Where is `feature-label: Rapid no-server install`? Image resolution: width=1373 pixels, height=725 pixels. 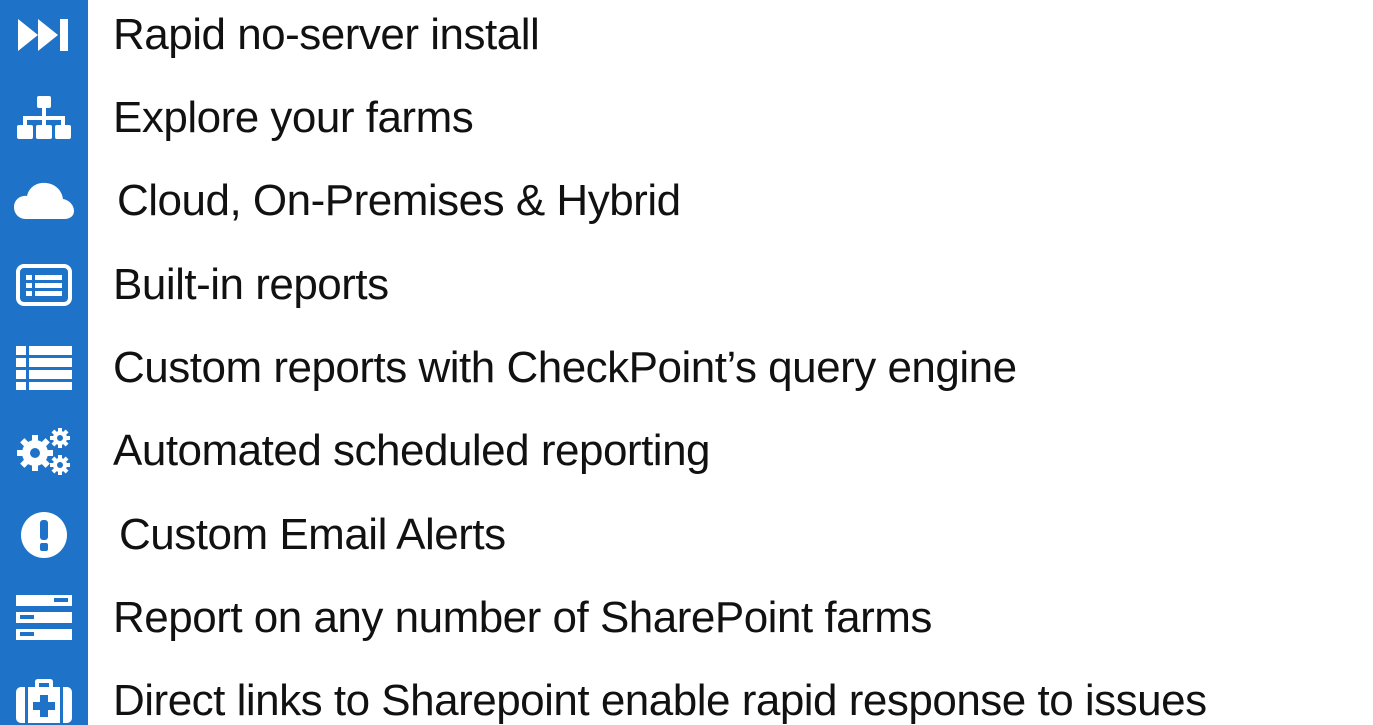 feature-label: Rapid no-server install is located at coordinates (326, 34).